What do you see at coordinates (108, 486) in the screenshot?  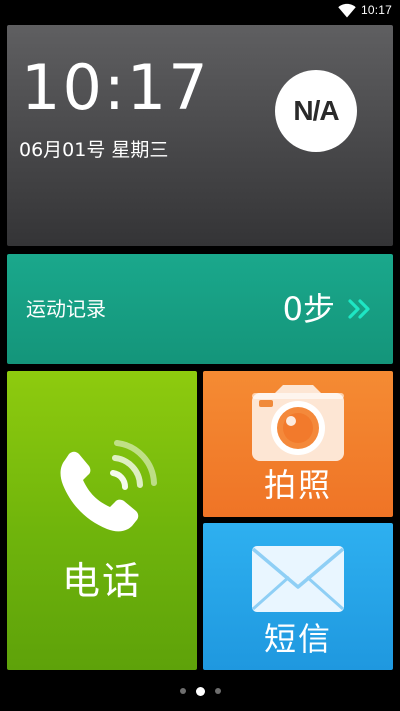 I see `phone-icon` at bounding box center [108, 486].